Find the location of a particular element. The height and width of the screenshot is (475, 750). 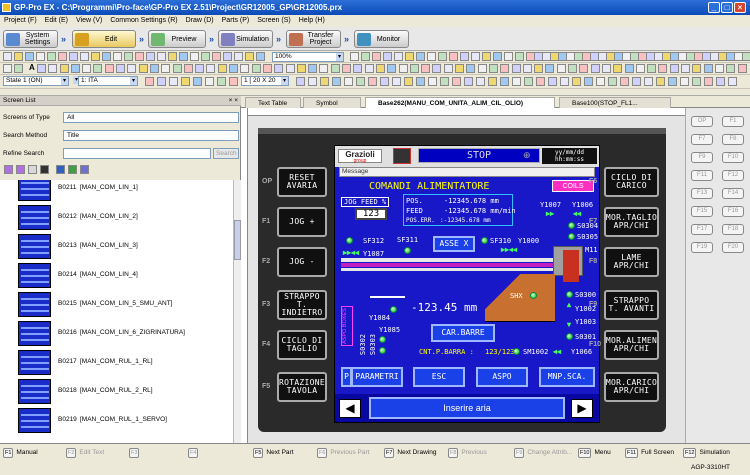

tab-text-table: Text Table is located at coordinates (273, 102).